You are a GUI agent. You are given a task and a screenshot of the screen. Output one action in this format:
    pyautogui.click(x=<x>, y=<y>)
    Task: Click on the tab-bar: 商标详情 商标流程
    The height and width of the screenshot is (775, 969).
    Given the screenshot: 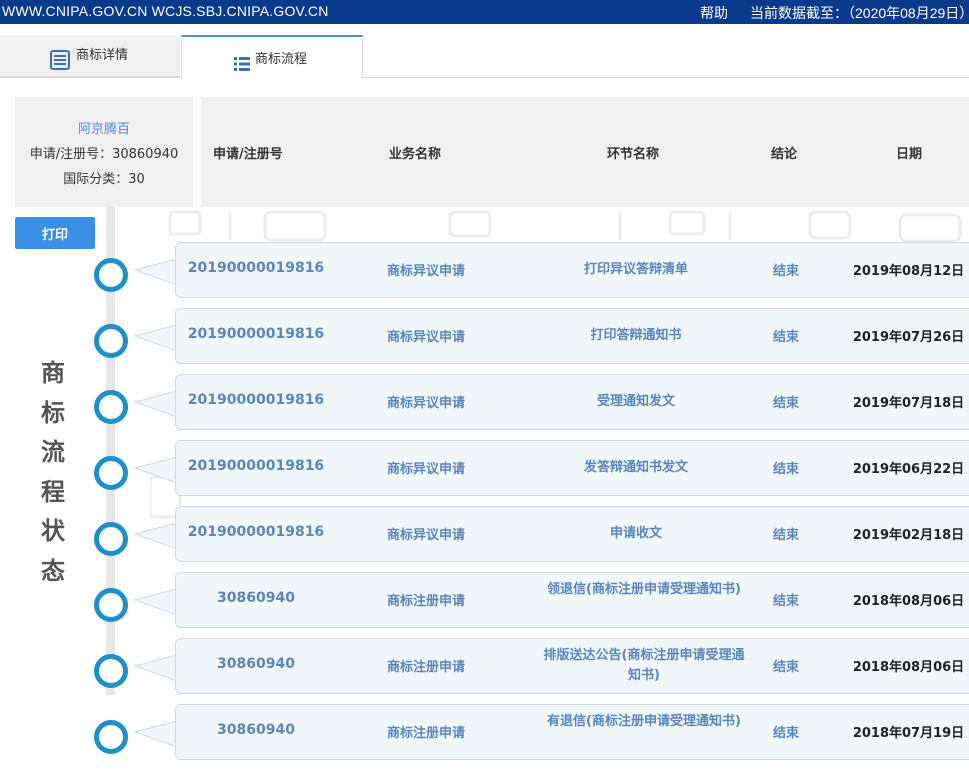 What is the action you would take?
    pyautogui.click(x=484, y=56)
    